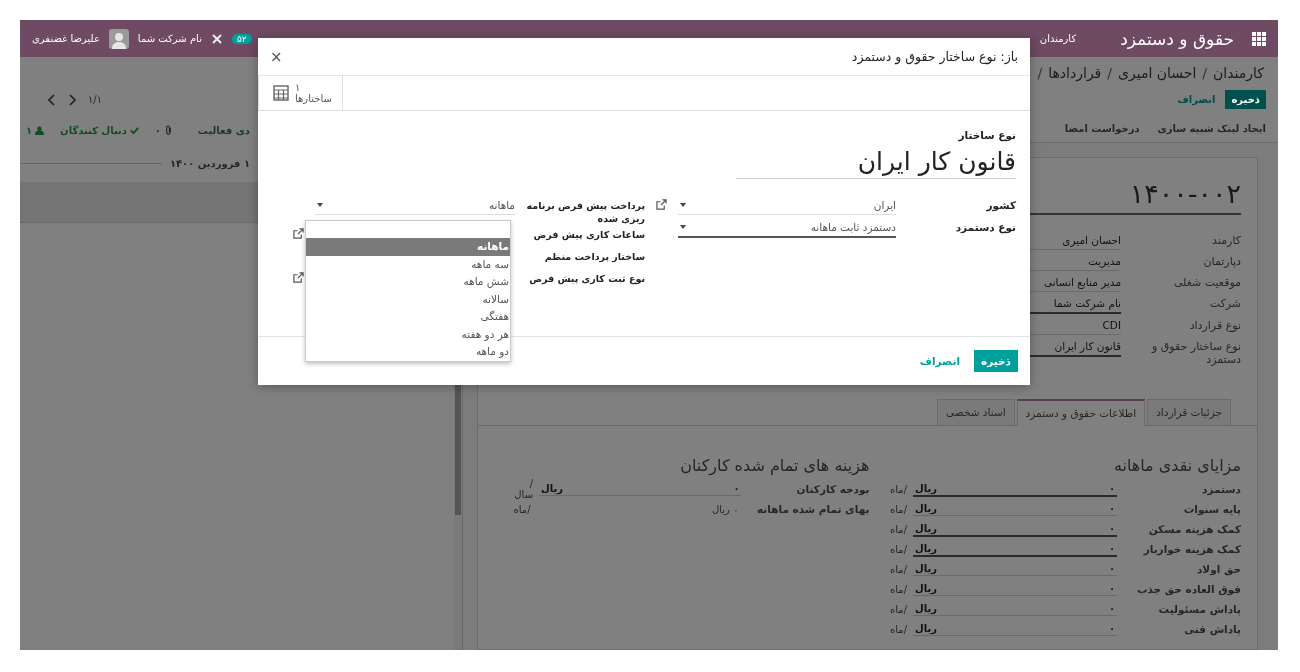 Image resolution: width=1300 pixels, height=672 pixels. What do you see at coordinates (1211, 128) in the screenshot?
I see `header-button: ایجاد لینک شبیه سازی` at bounding box center [1211, 128].